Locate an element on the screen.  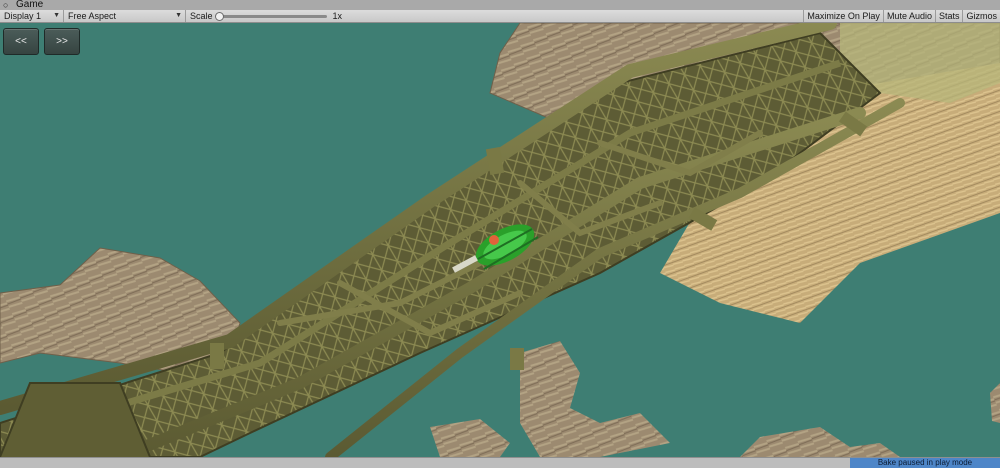
scale-slider-thumb is located at coordinates (219, 16).